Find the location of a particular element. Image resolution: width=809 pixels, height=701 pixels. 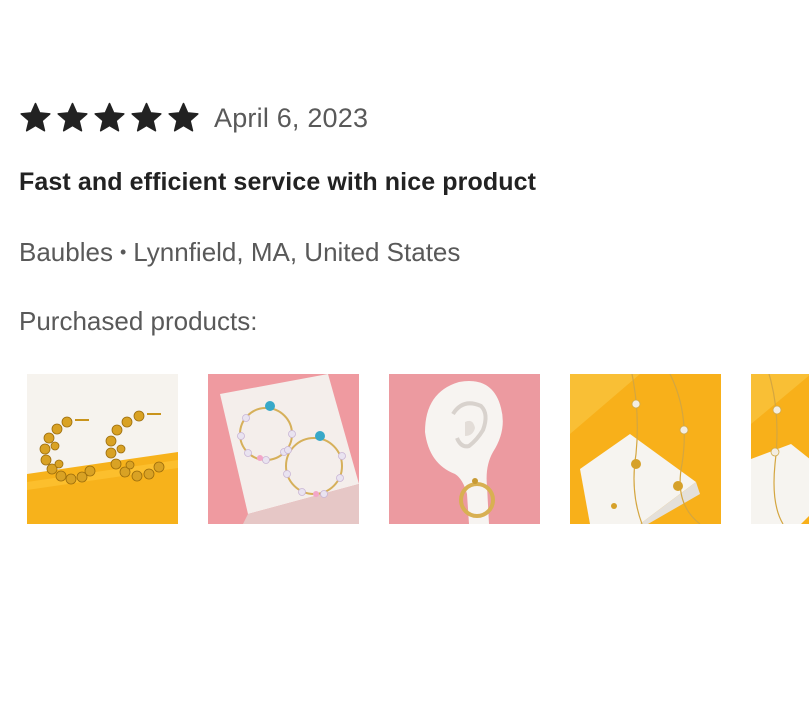

gold-bead-chain-image is located at coordinates (645, 449).